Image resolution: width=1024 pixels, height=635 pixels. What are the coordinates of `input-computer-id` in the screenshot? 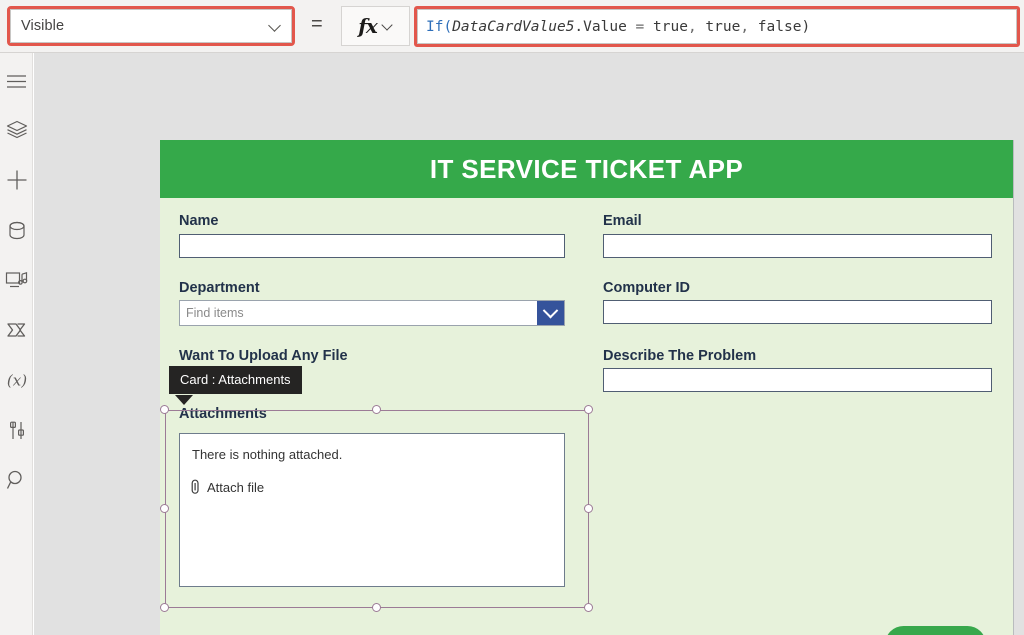 It's located at (797, 312).